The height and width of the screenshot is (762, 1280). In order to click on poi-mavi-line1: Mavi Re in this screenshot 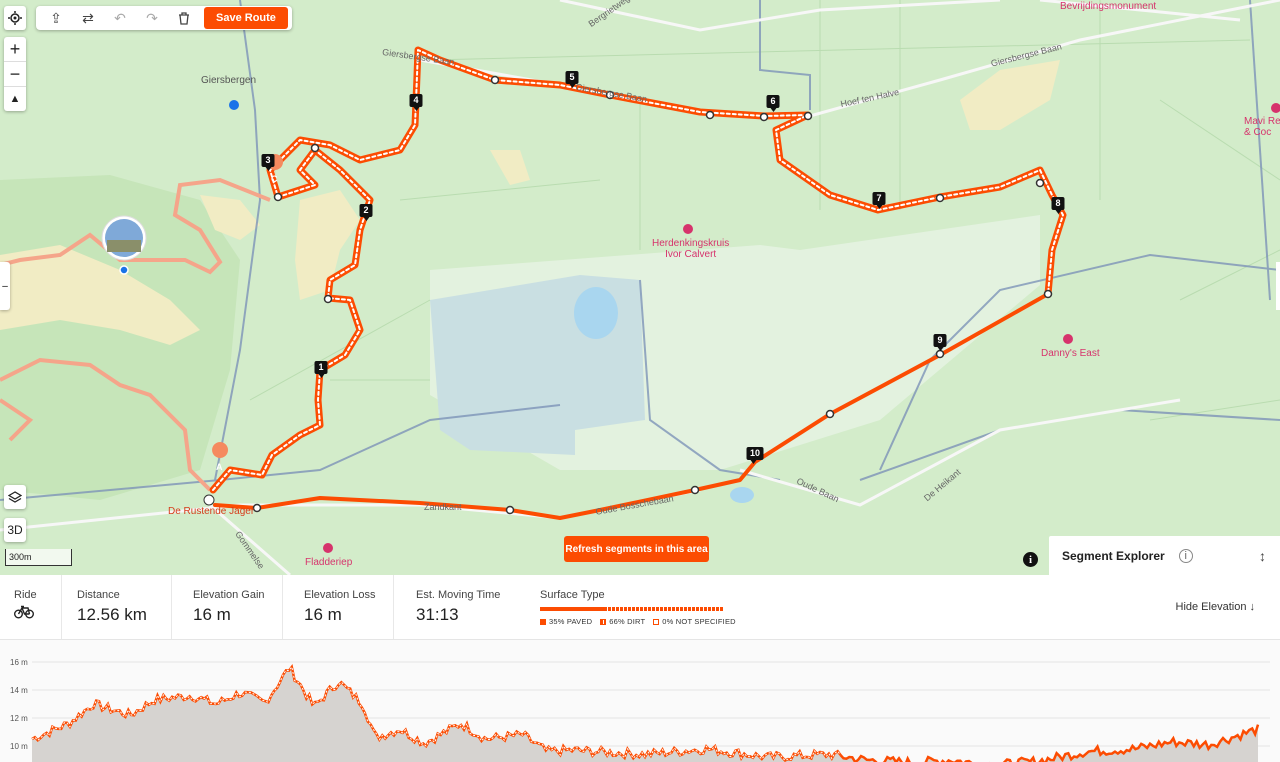, I will do `click(1262, 121)`.